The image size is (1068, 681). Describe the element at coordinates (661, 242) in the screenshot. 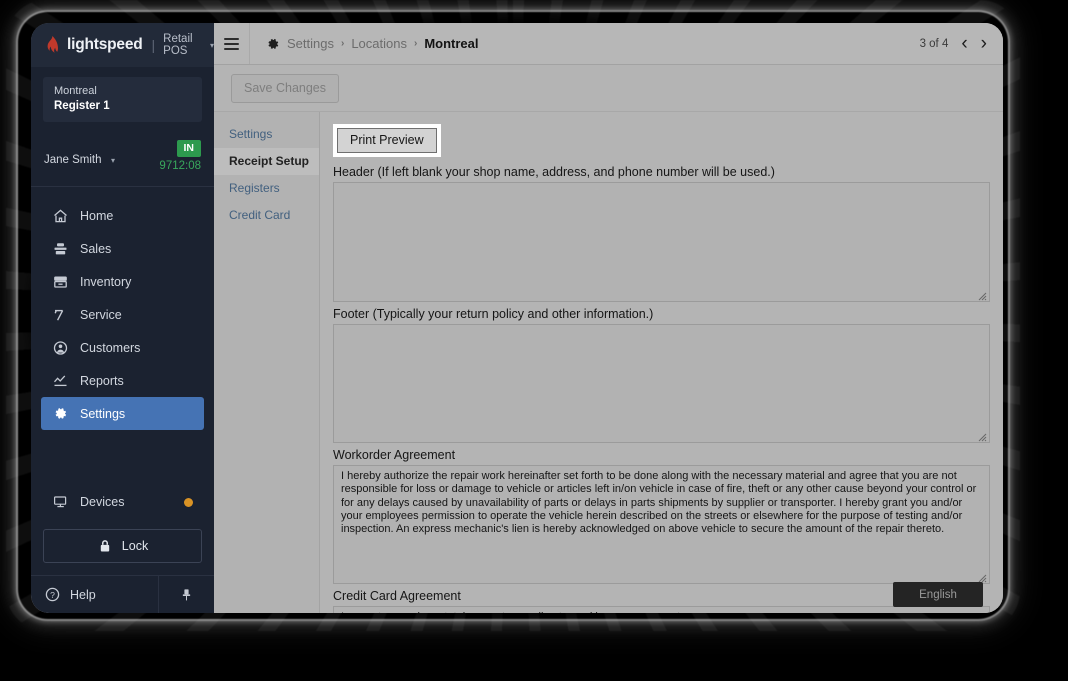

I see `header-input` at that location.